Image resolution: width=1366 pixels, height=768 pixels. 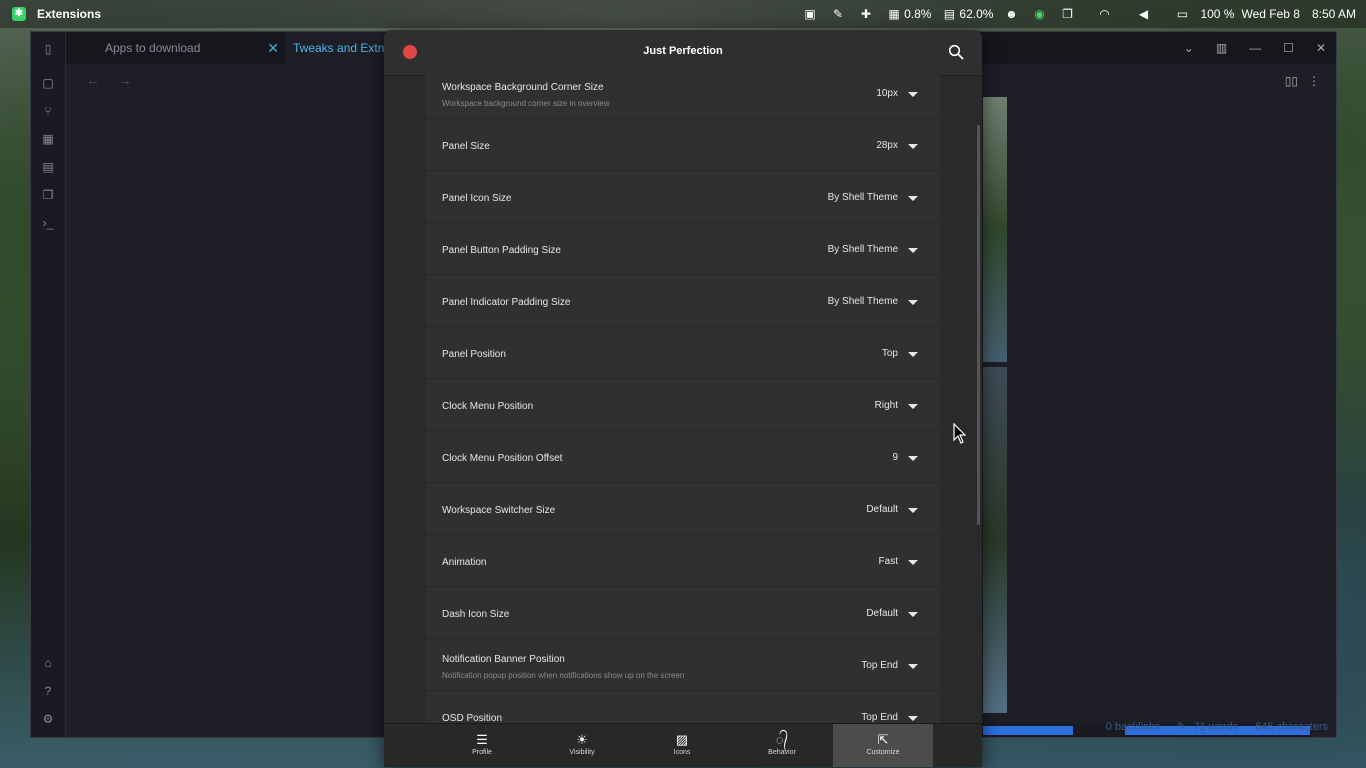 I want to click on setting-label: OSD Position, so click(x=472, y=718).